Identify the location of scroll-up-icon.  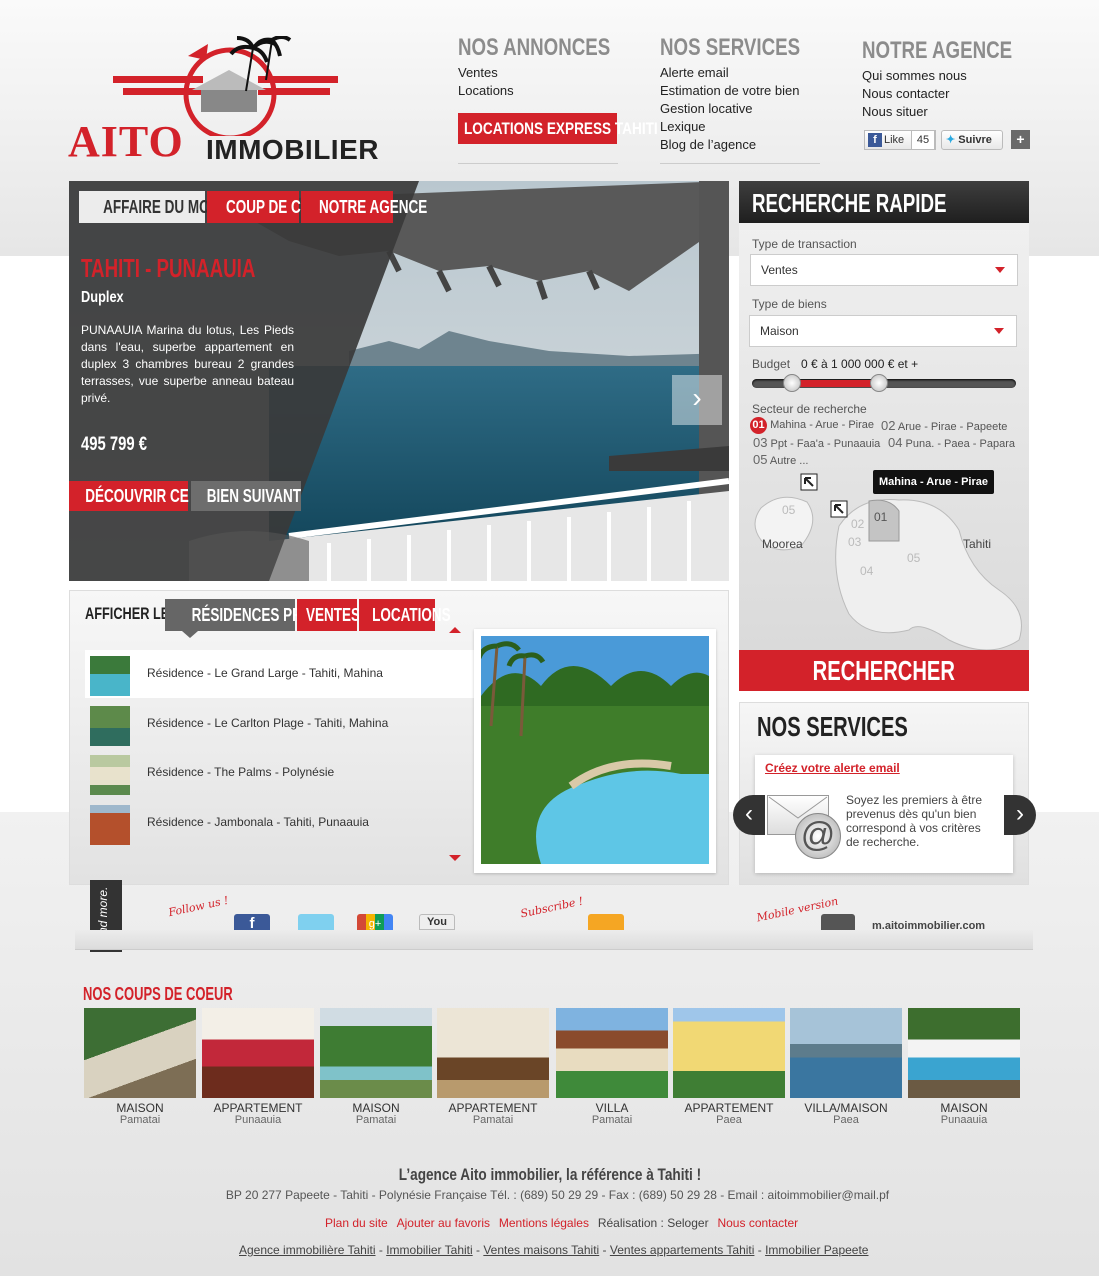
(455, 630).